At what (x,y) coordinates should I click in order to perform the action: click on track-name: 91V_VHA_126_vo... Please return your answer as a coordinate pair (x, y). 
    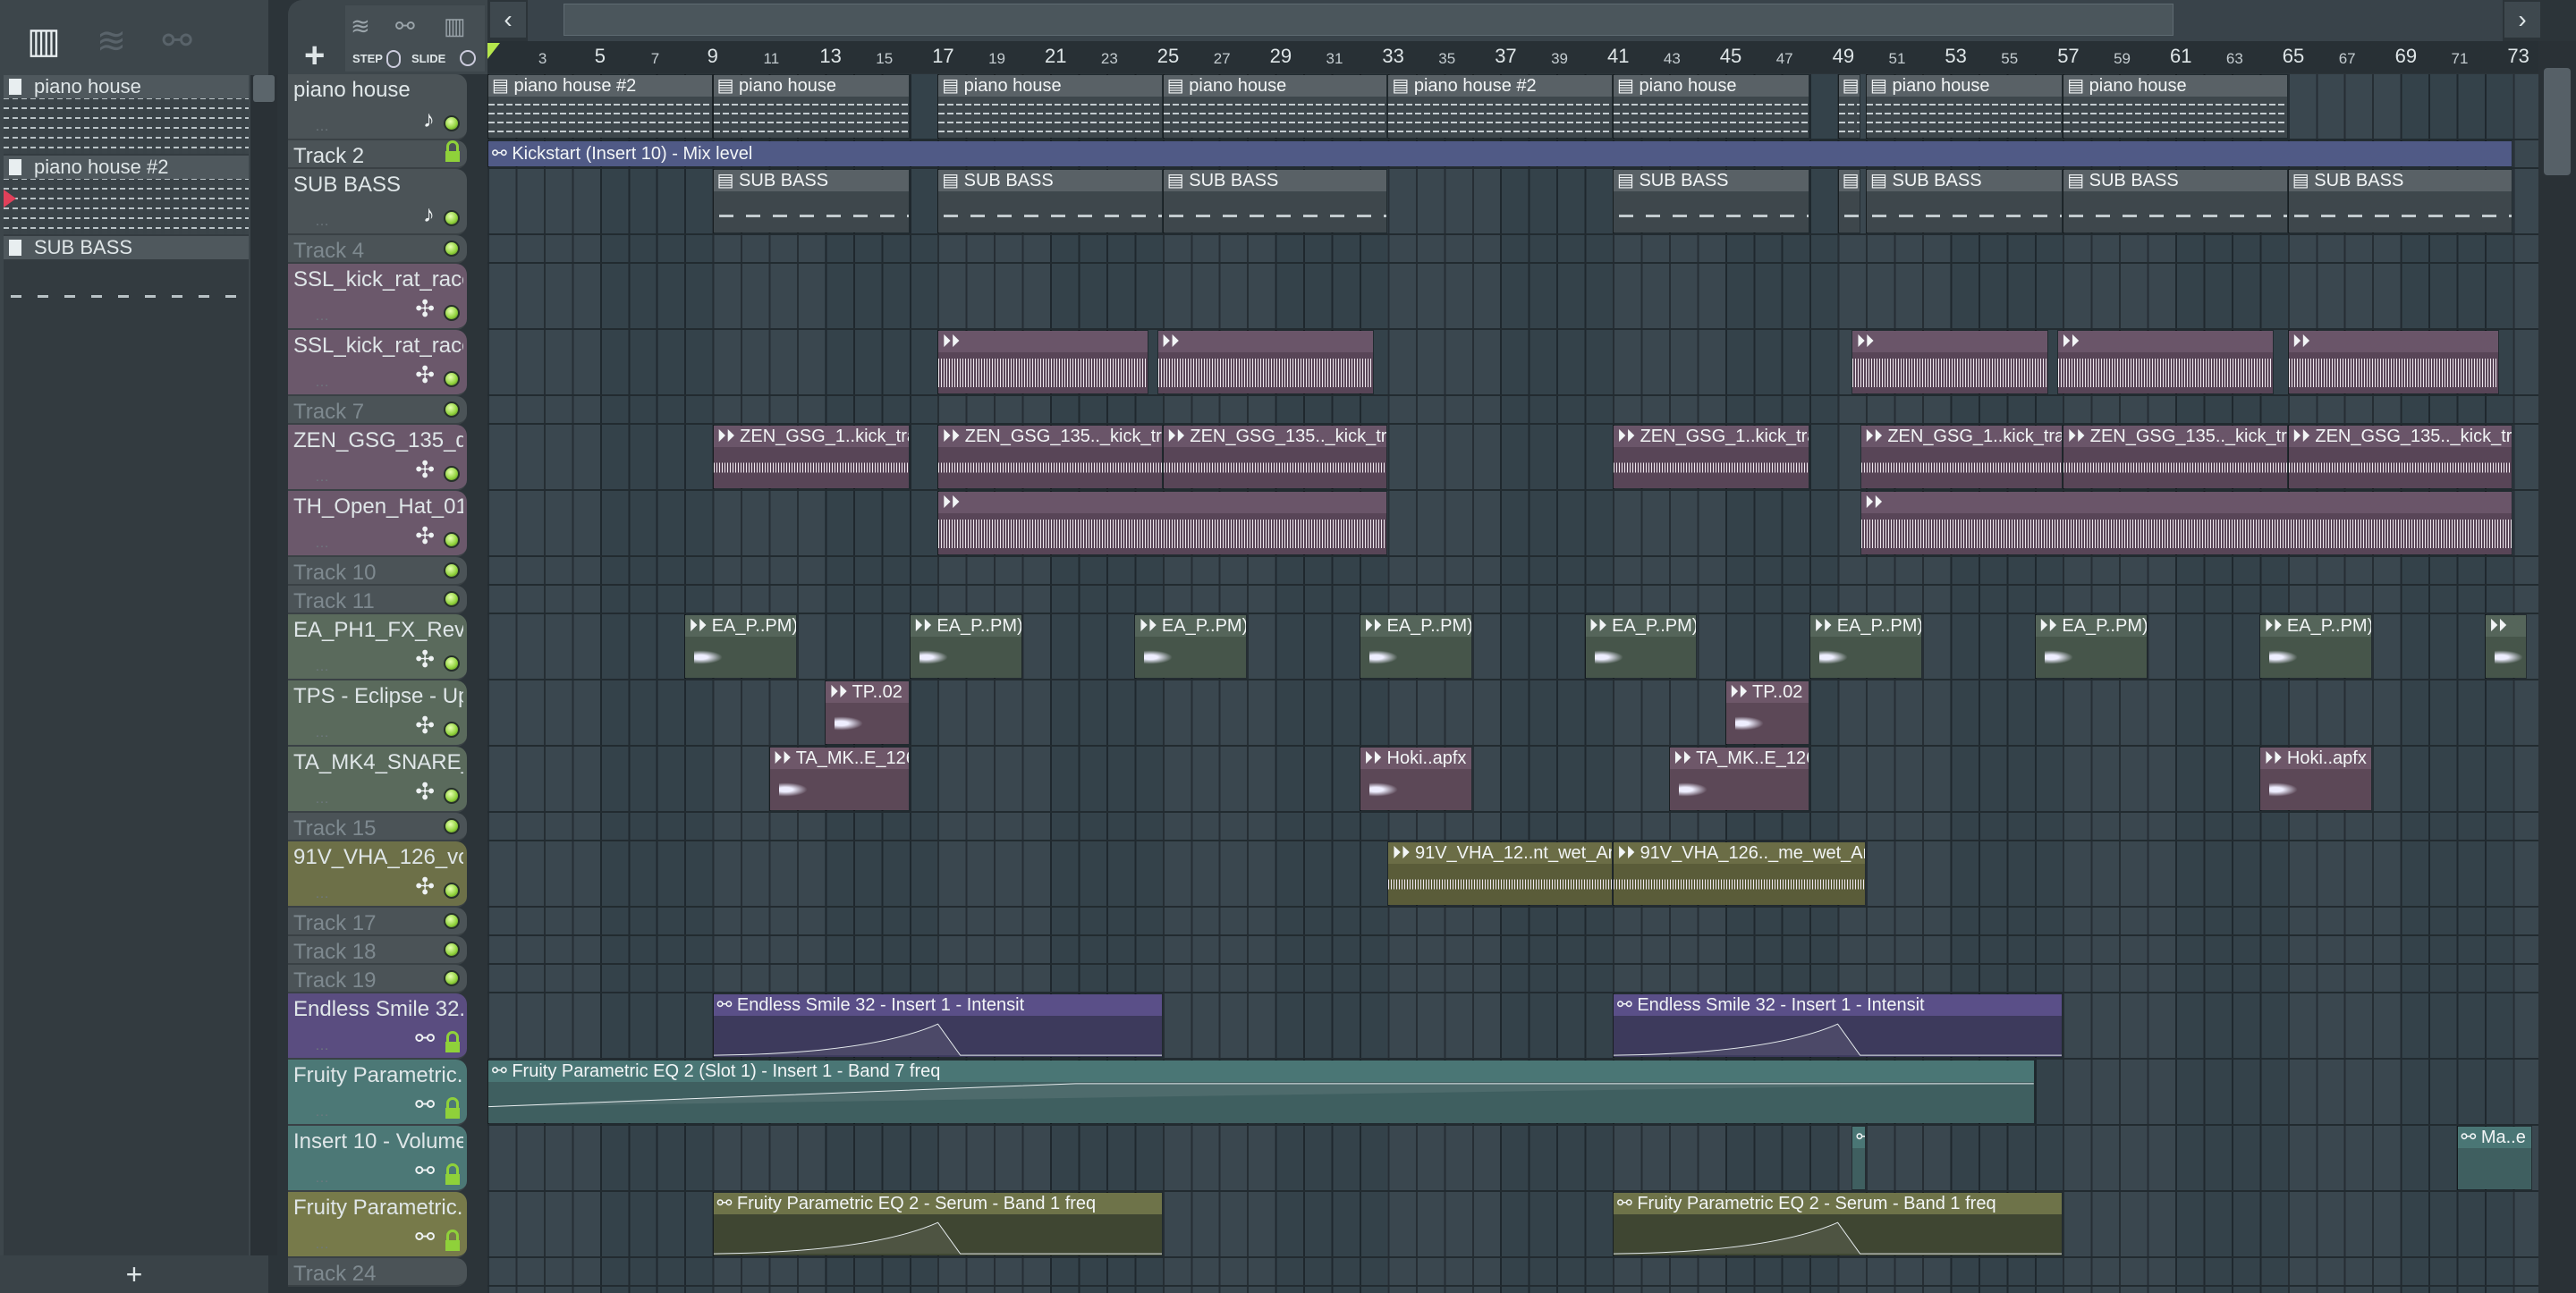
    Looking at the image, I should click on (378, 858).